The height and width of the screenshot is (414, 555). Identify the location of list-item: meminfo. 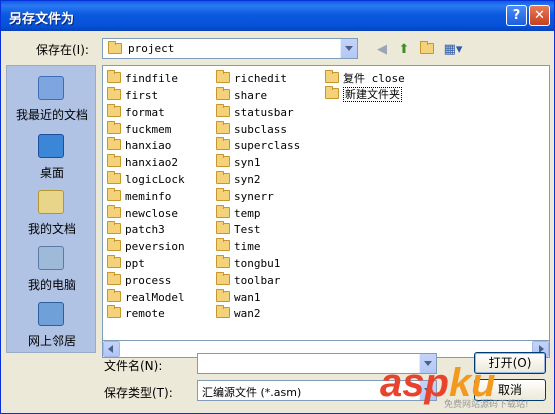
(139, 196).